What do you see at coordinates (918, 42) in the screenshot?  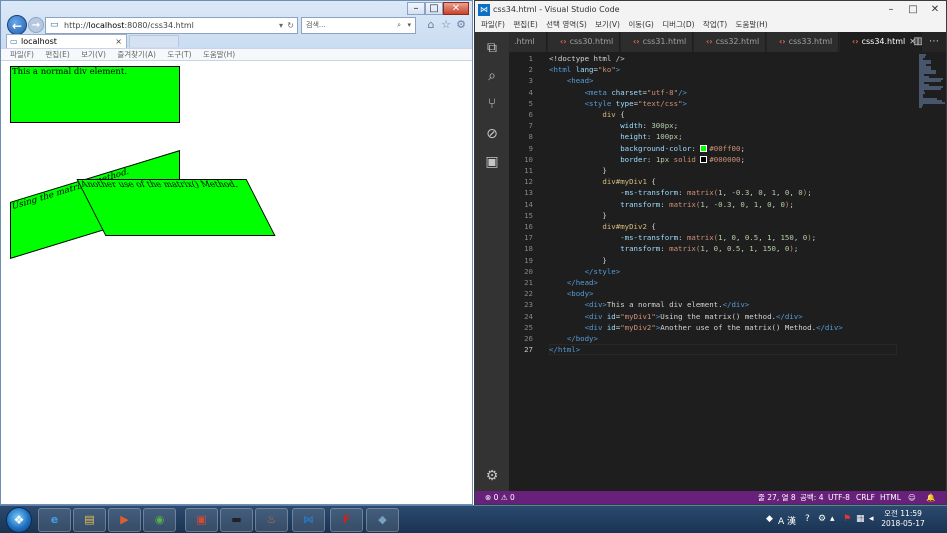 I see `split-editor-icon: ▥` at bounding box center [918, 42].